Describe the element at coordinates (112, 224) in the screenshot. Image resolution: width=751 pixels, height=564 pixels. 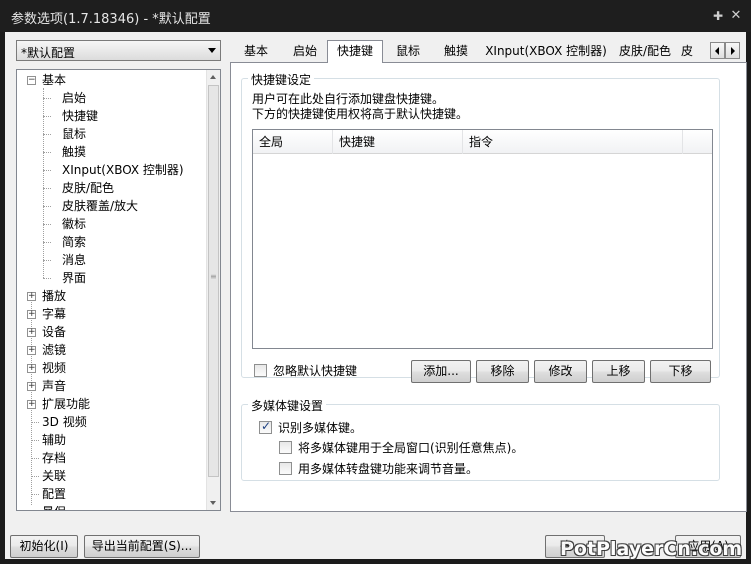
I see `tree-item: 徽标` at that location.